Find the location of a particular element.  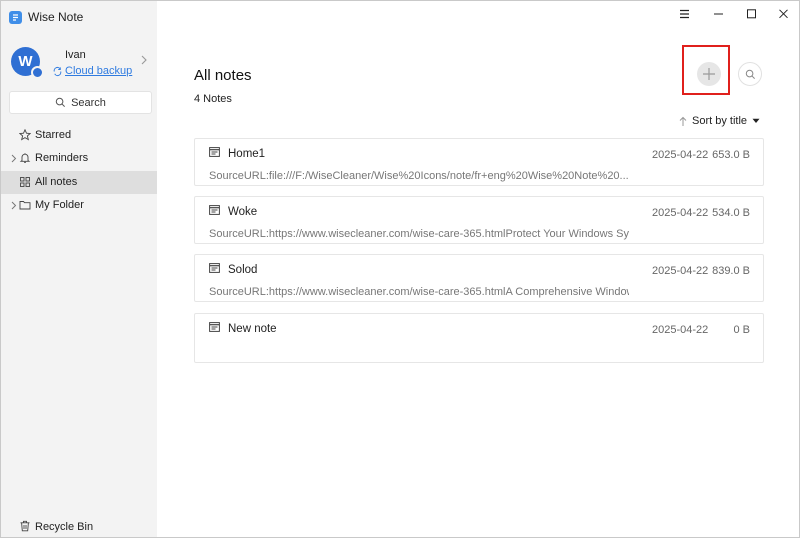

page-title: All notes is located at coordinates (223, 75).